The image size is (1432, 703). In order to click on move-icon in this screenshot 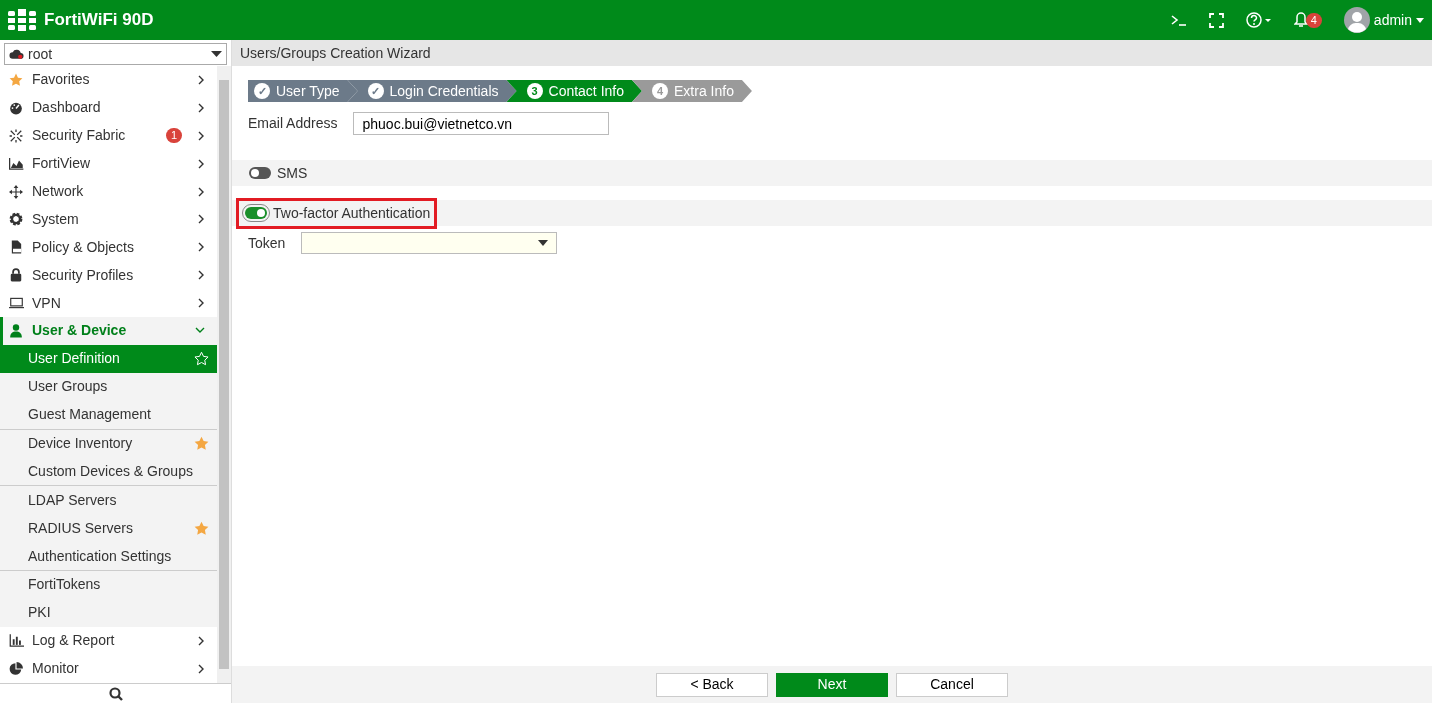, I will do `click(16, 191)`.